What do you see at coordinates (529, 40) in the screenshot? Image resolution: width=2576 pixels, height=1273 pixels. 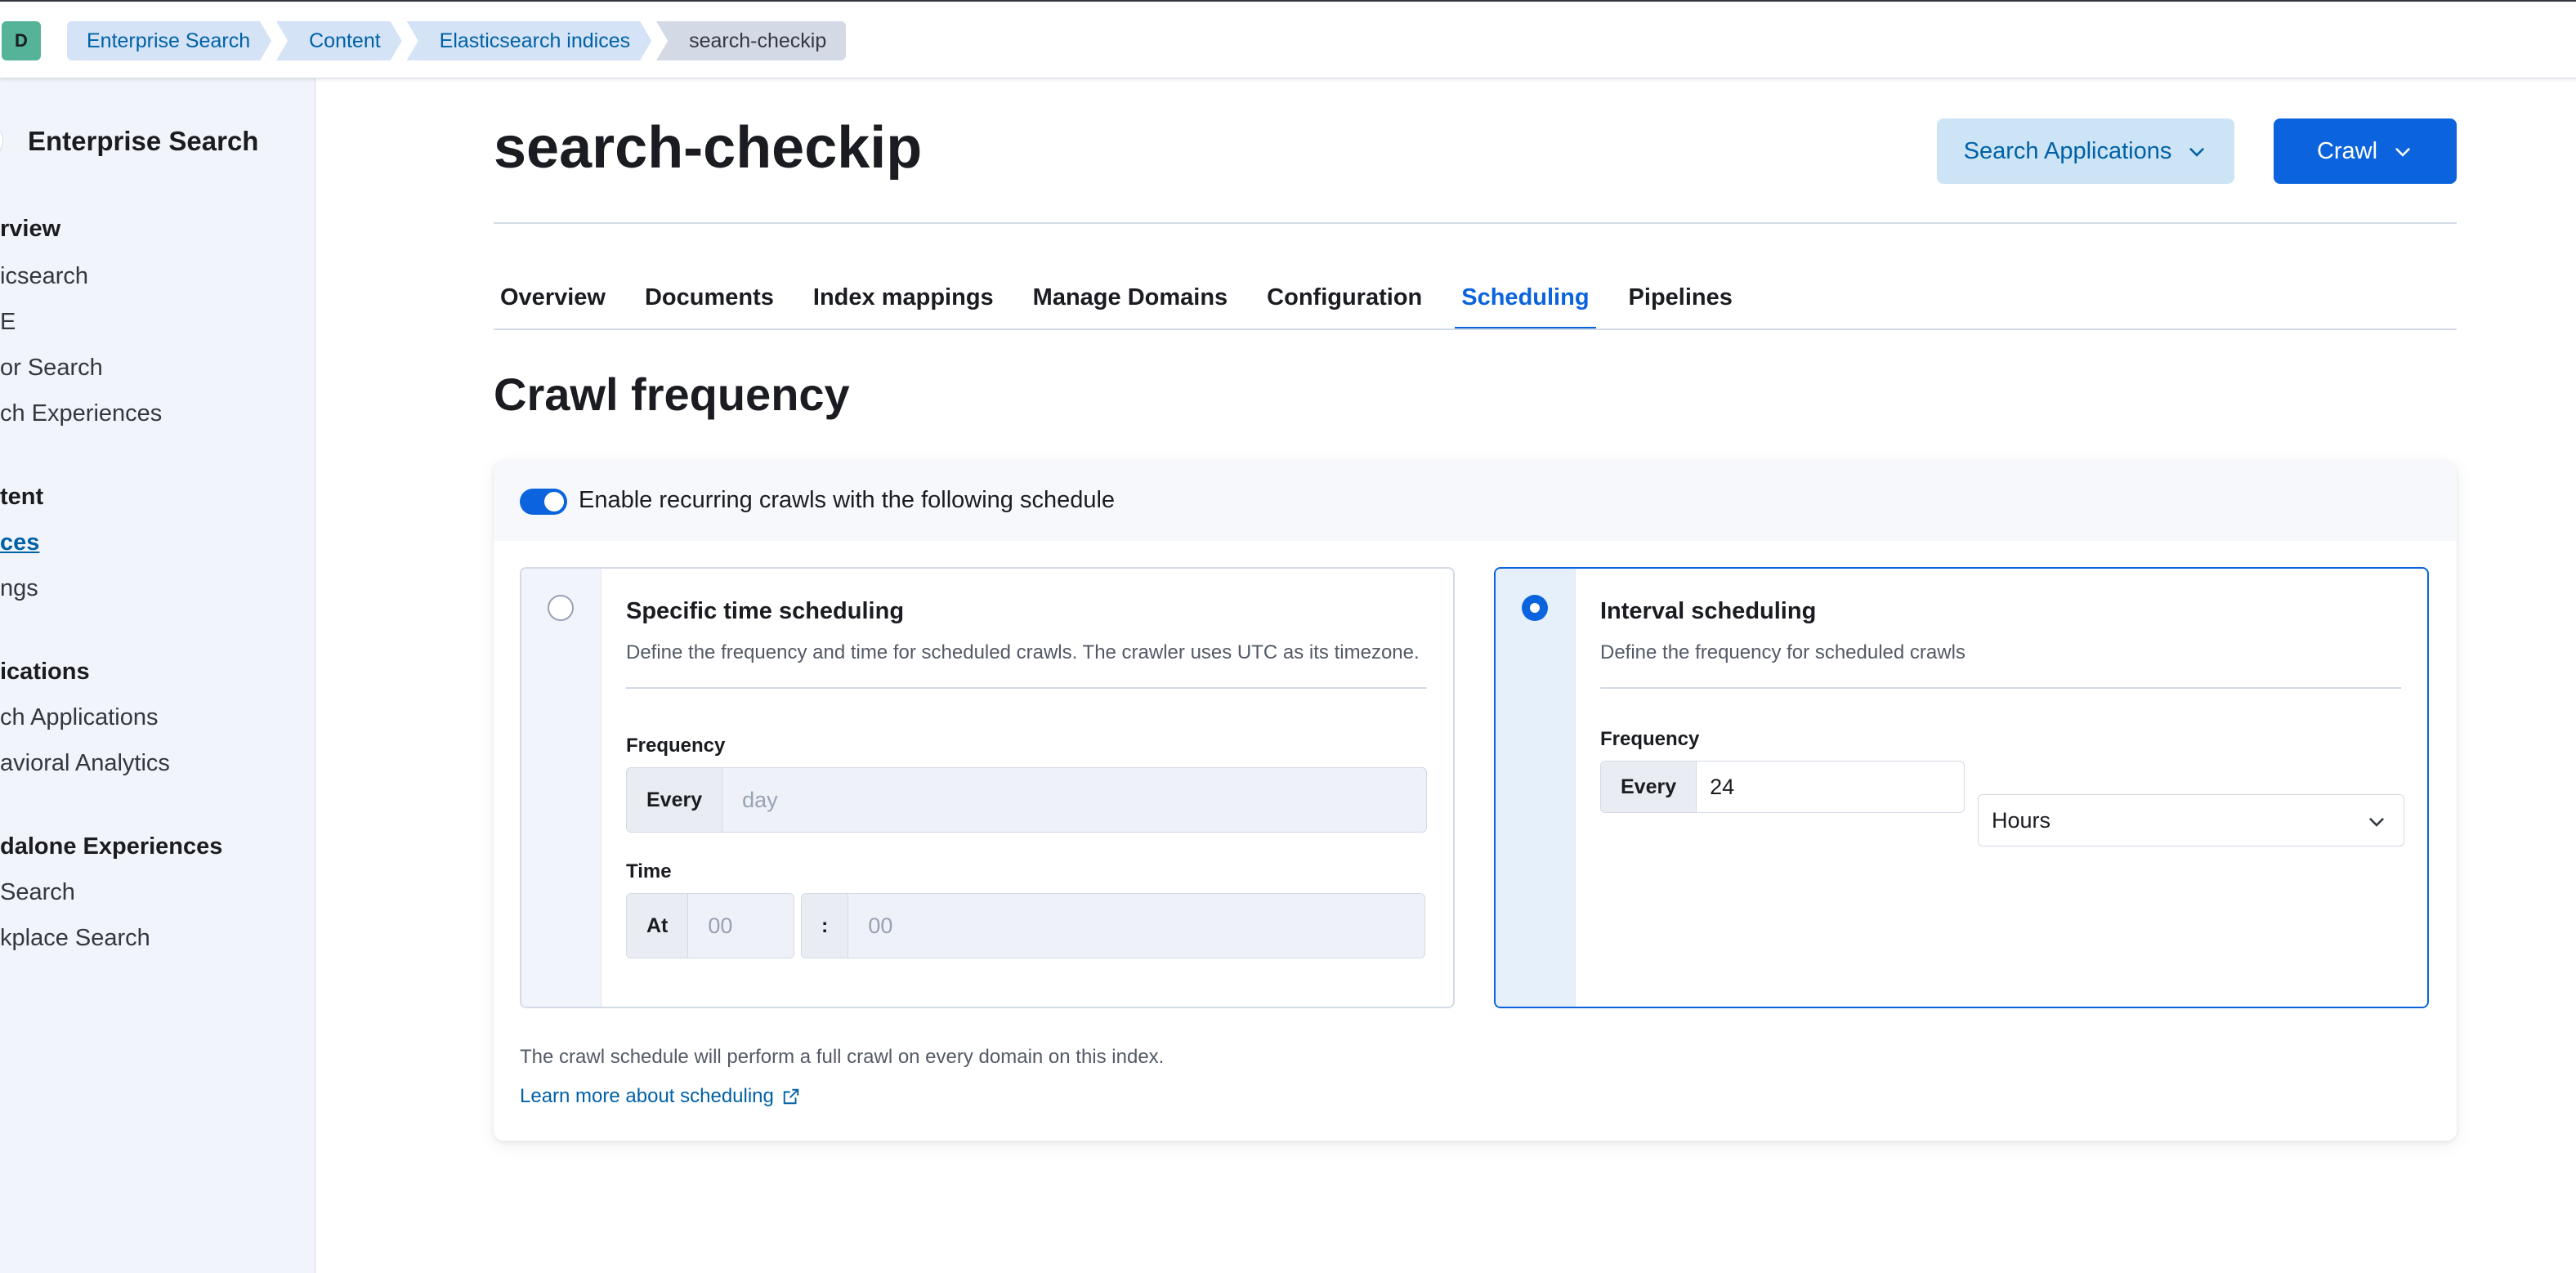 I see `breadcrumb-elasticsearch-indices: Elasticsearch indices` at bounding box center [529, 40].